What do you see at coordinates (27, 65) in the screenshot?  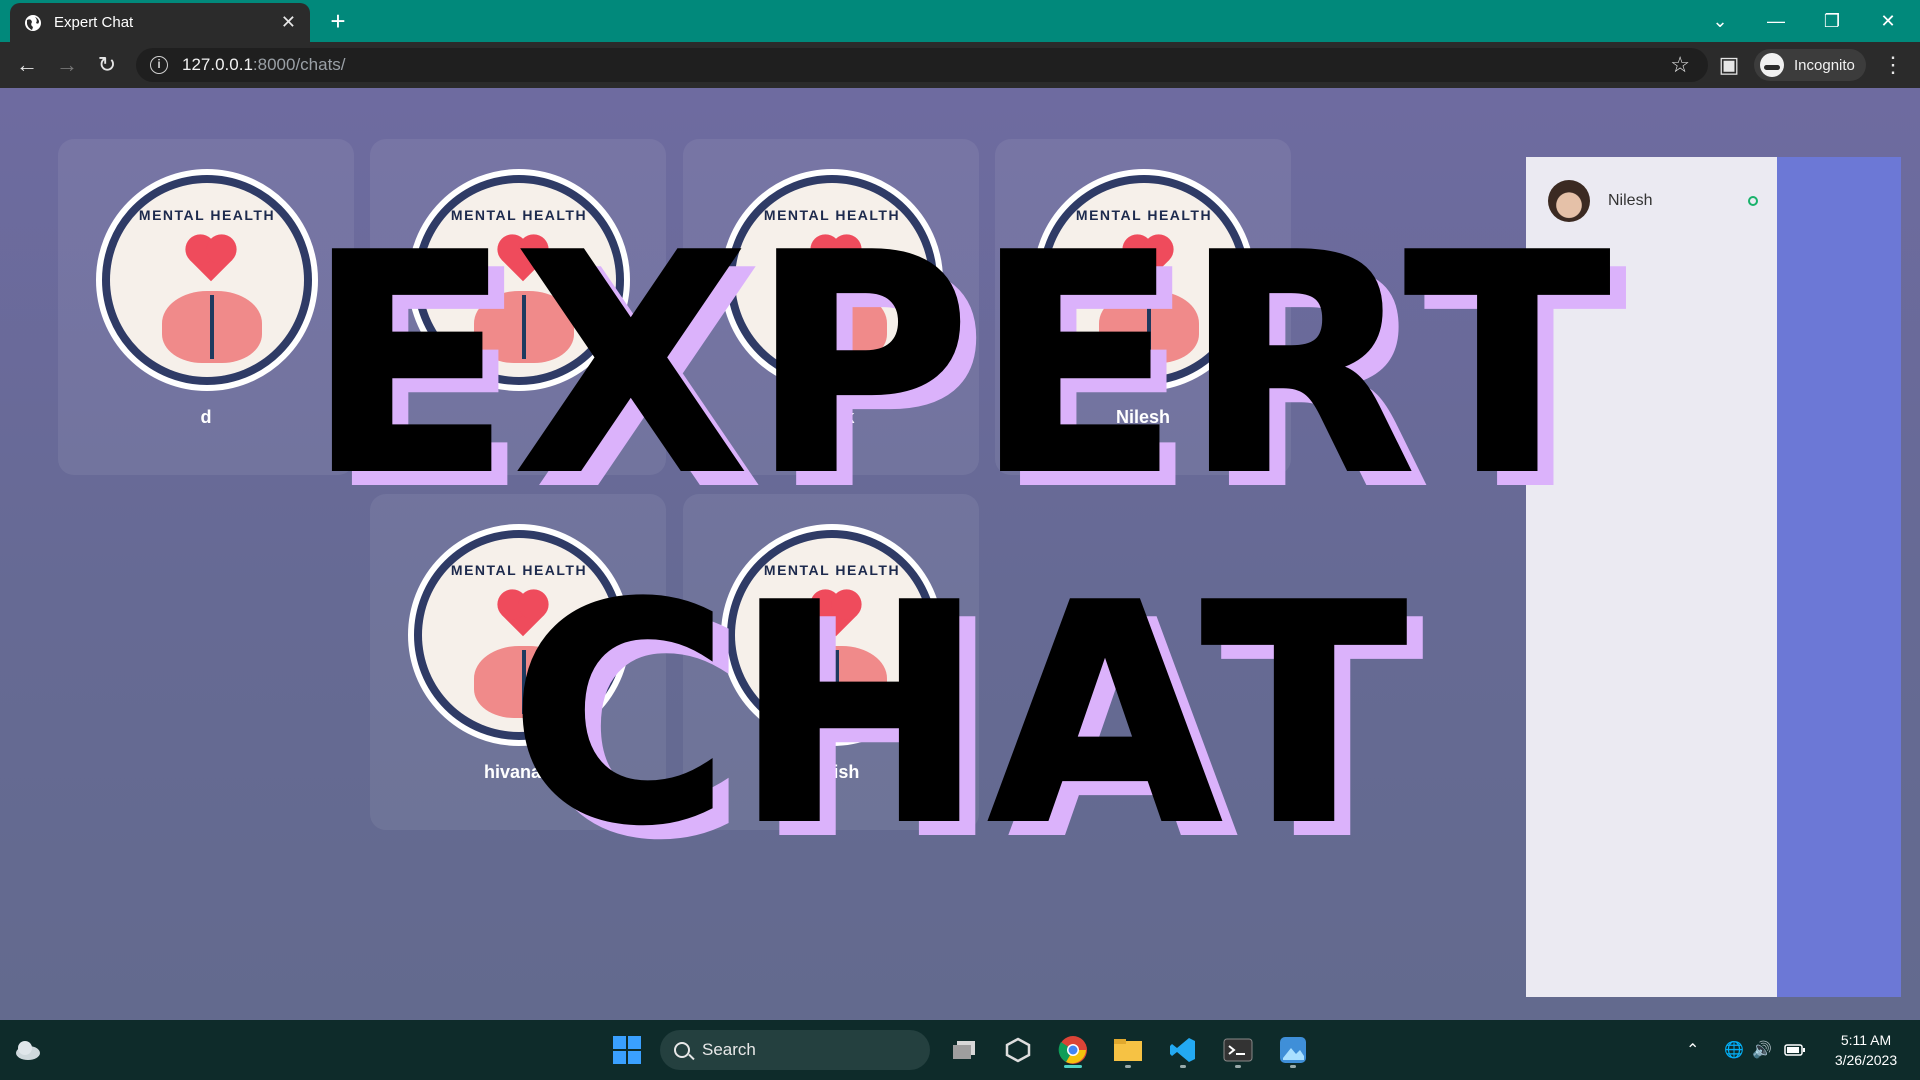 I see `back-button: ←` at bounding box center [27, 65].